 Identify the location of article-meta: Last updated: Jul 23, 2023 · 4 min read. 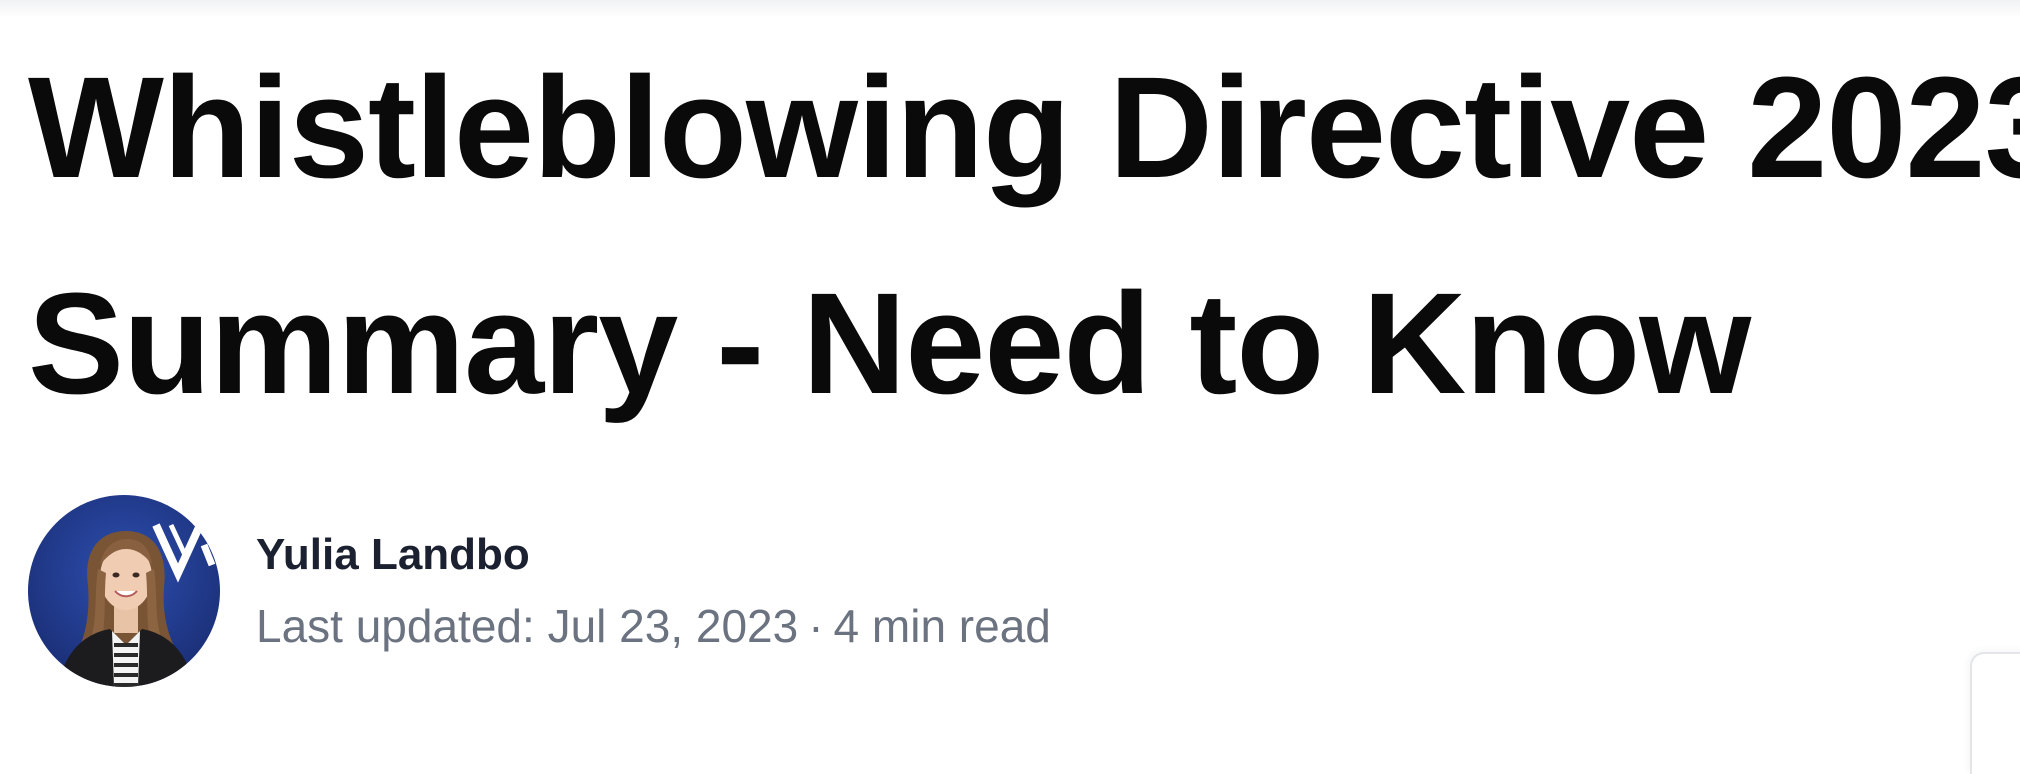
(653, 626).